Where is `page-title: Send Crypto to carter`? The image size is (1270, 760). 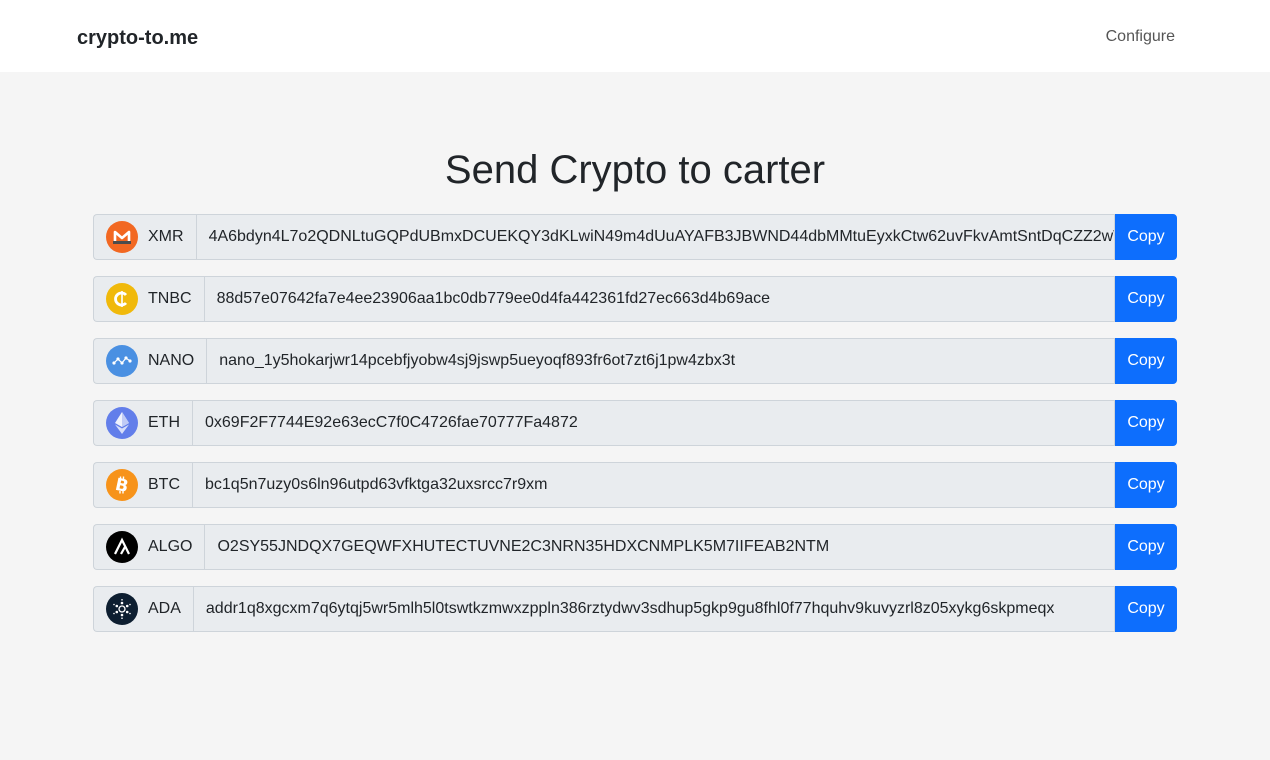
page-title: Send Crypto to carter is located at coordinates (635, 170).